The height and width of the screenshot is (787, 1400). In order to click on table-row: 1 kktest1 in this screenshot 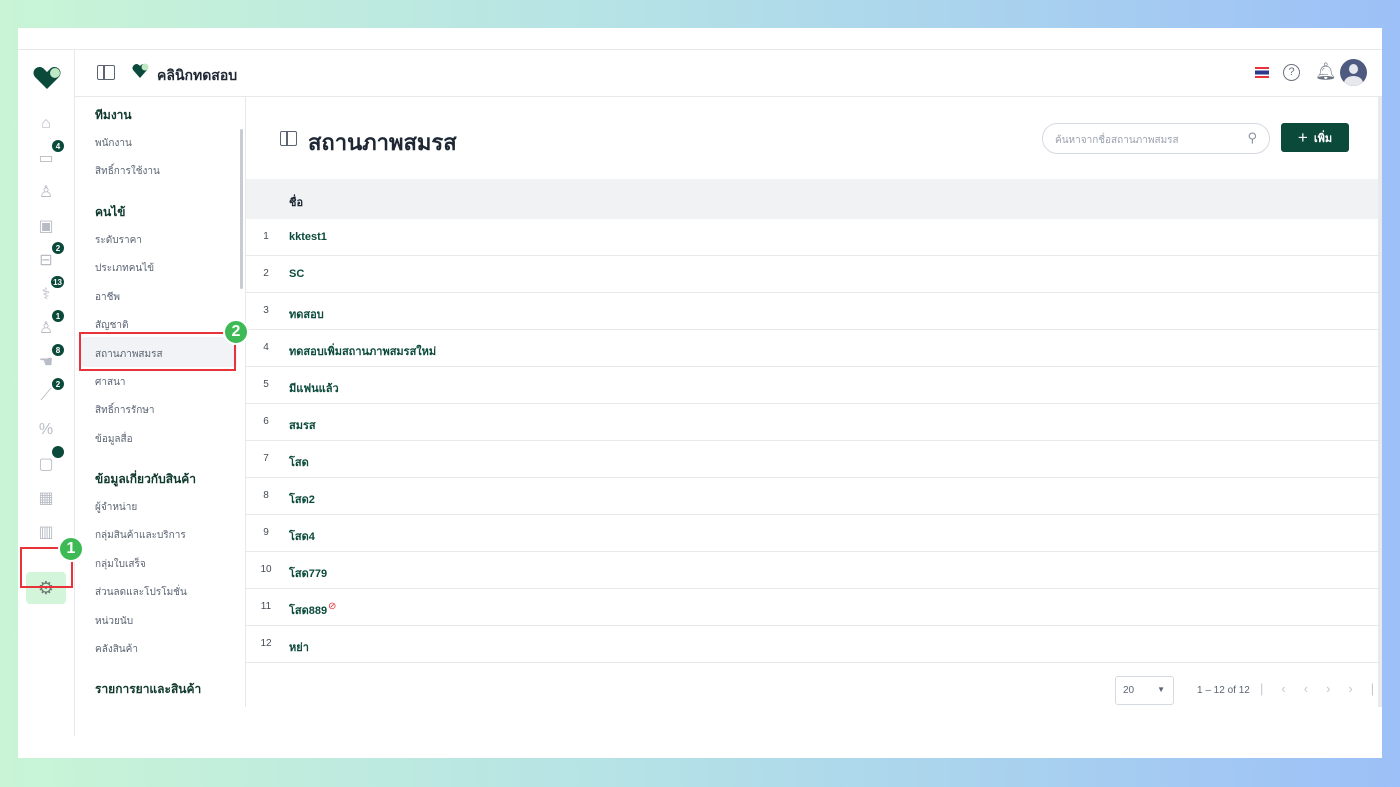, I will do `click(812, 237)`.